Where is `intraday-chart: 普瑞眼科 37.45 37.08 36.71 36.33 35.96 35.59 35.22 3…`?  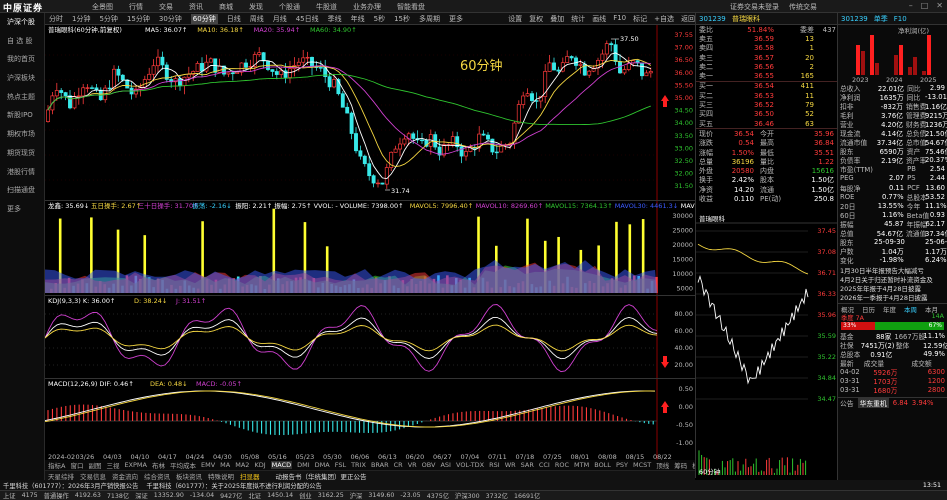
intraday-chart: 普瑞眼科 37.45 37.08 36.71 36.33 35.96 35.59 35.22 3… is located at coordinates (766, 345).